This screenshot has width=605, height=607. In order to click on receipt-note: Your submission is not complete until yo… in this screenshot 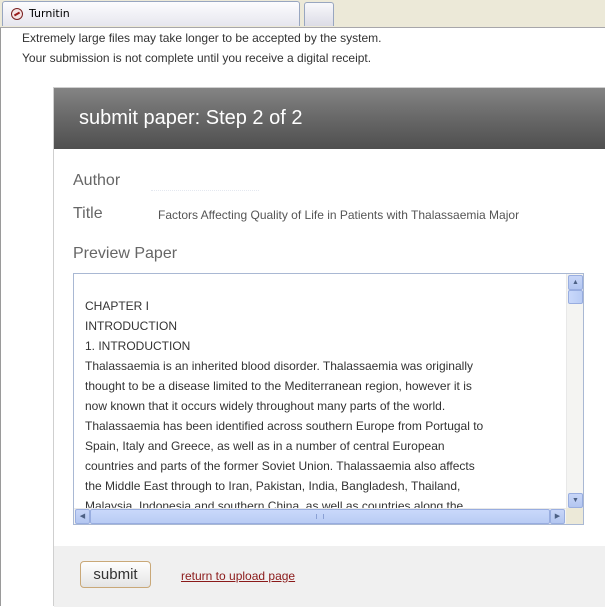, I will do `click(197, 58)`.